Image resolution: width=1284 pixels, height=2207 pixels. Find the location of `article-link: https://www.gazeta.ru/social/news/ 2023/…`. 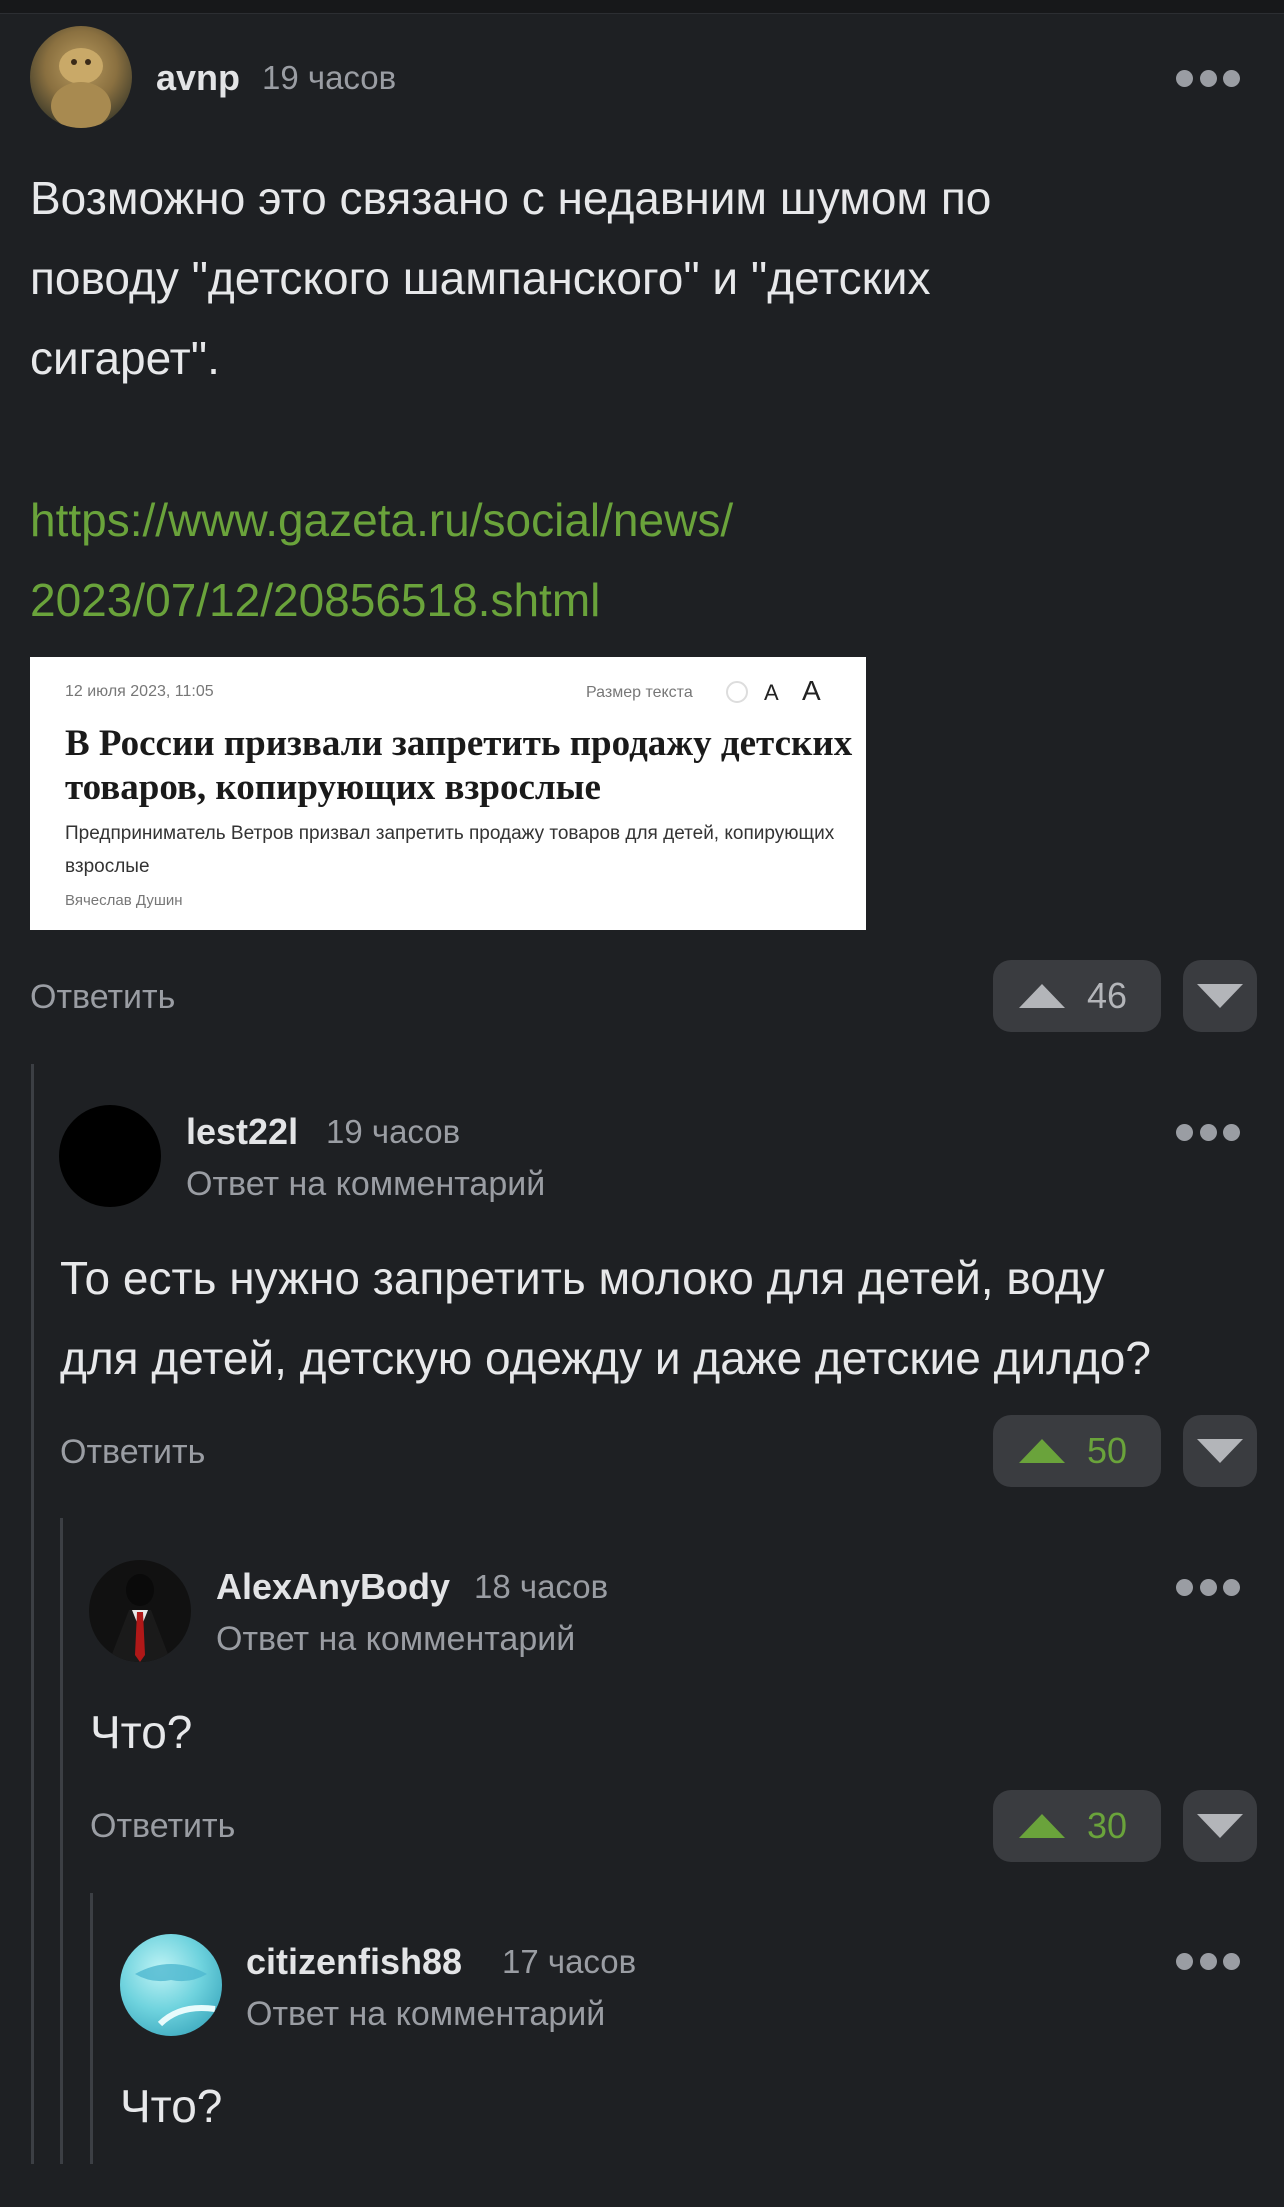

article-link: https://www.gazeta.ru/social/news/ 2023/… is located at coordinates (645, 560).